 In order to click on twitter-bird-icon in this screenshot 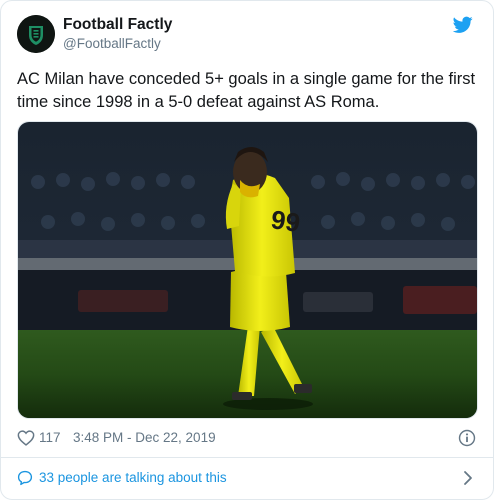, I will do `click(463, 25)`.